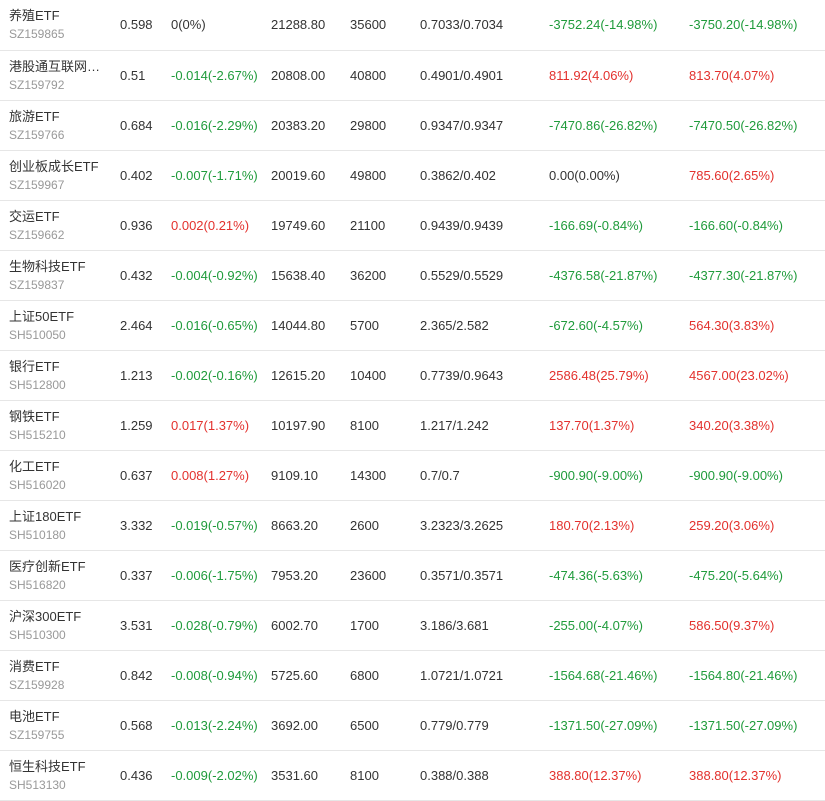 The image size is (825, 801). I want to click on market-value-cell: 20383.20, so click(310, 125).